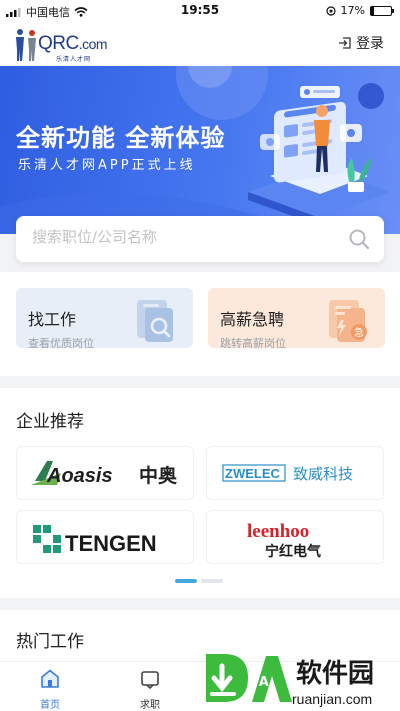 The width and height of the screenshot is (400, 711). Describe the element at coordinates (293, 551) in the screenshot. I see `company-name-cn: 宁红电气` at that location.